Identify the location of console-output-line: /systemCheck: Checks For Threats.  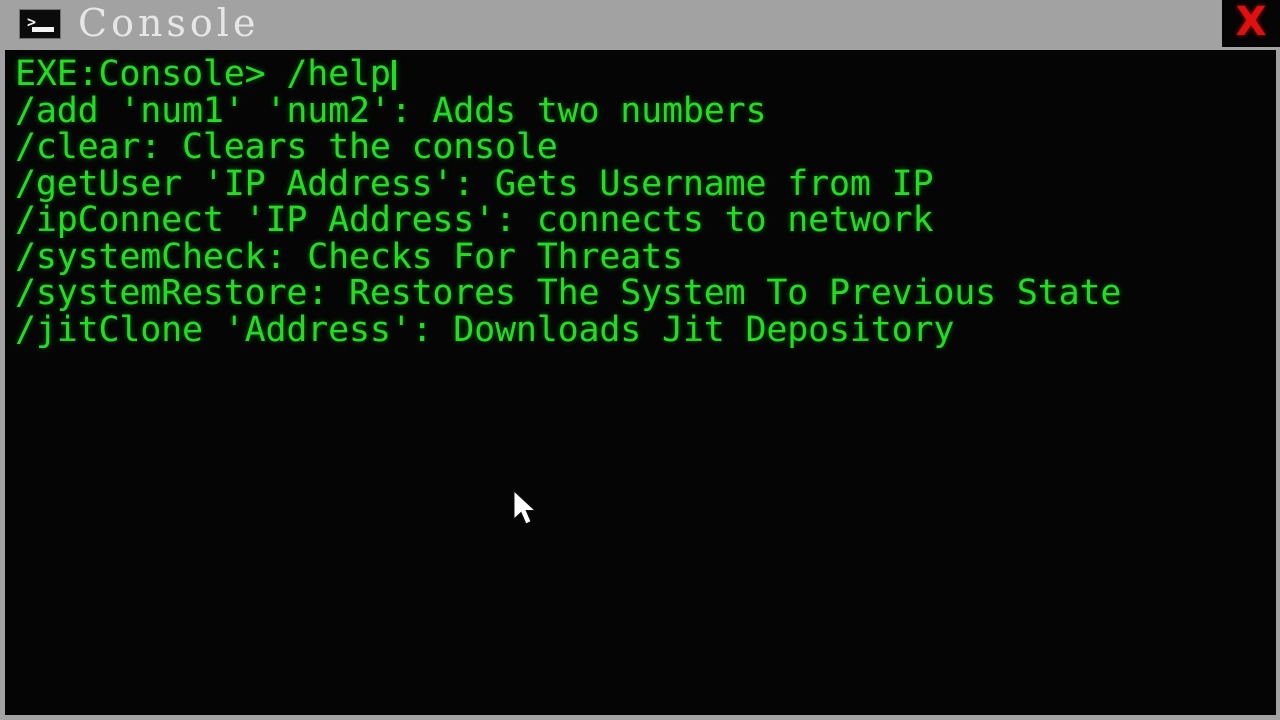
(349, 256).